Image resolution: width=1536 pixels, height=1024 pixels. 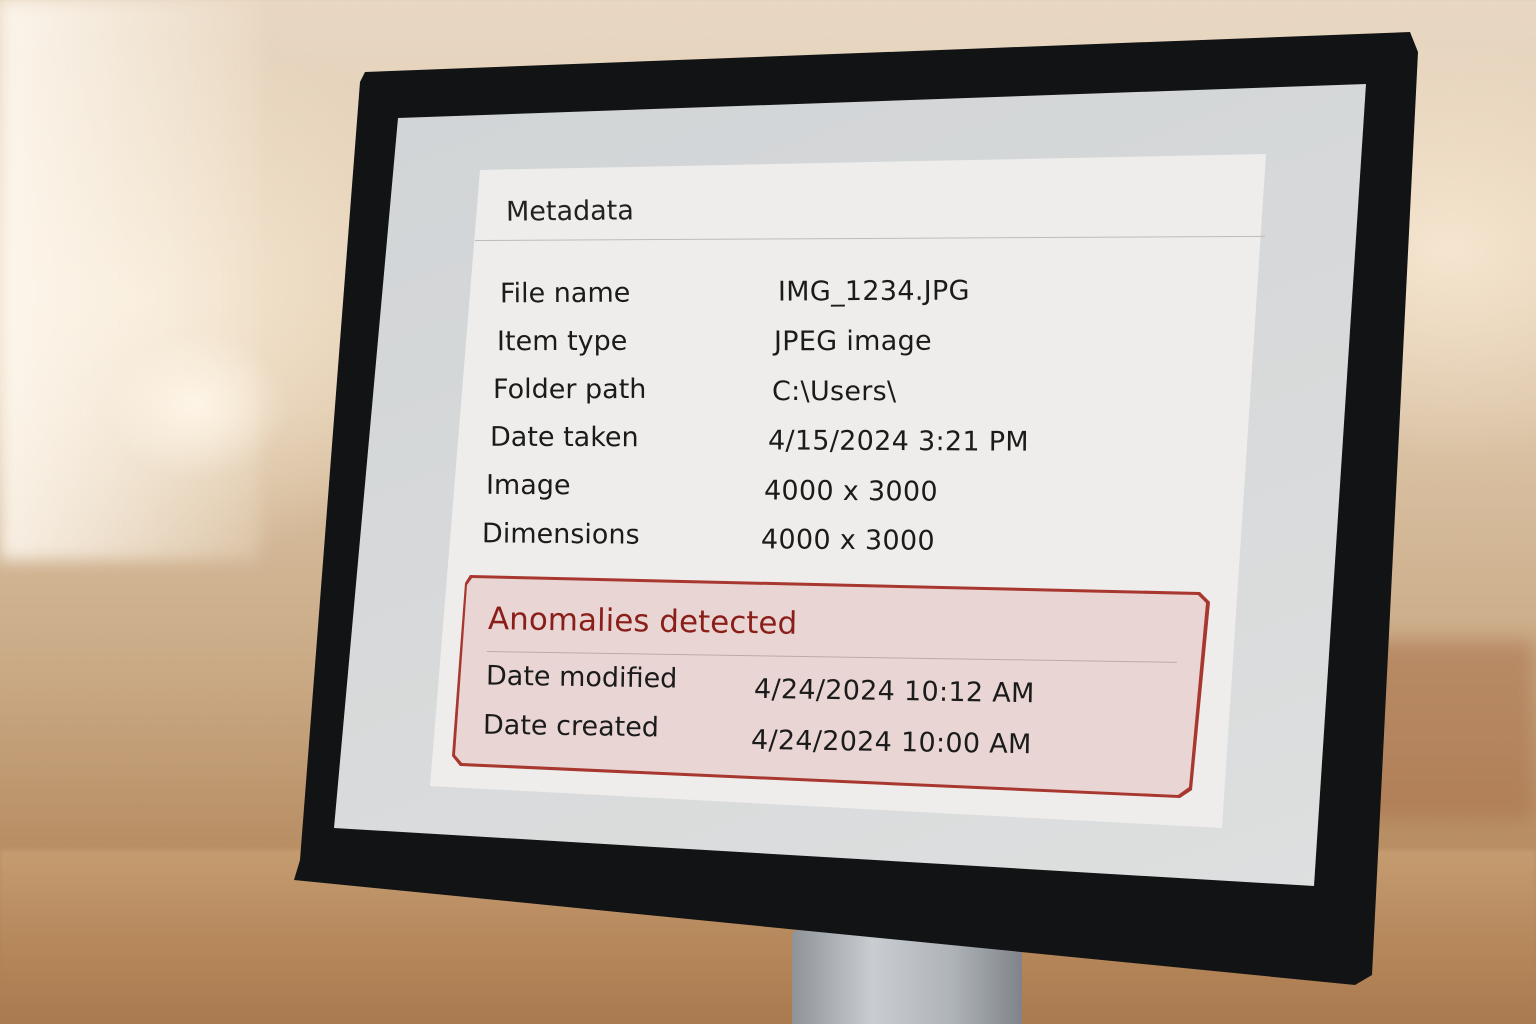 What do you see at coordinates (848, 540) in the screenshot?
I see `value-dimensions: 4000 x 3000` at bounding box center [848, 540].